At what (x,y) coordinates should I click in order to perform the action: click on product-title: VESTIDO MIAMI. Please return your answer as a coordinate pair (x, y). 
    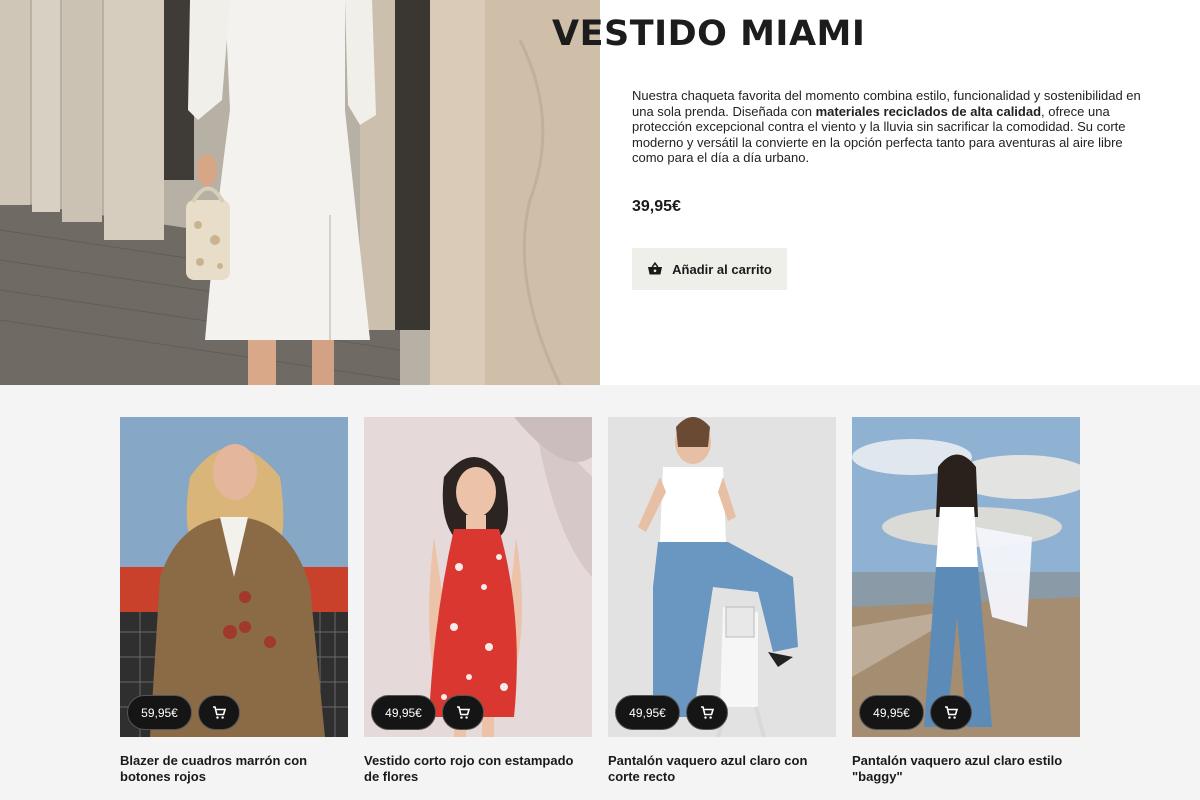
    Looking at the image, I should click on (709, 34).